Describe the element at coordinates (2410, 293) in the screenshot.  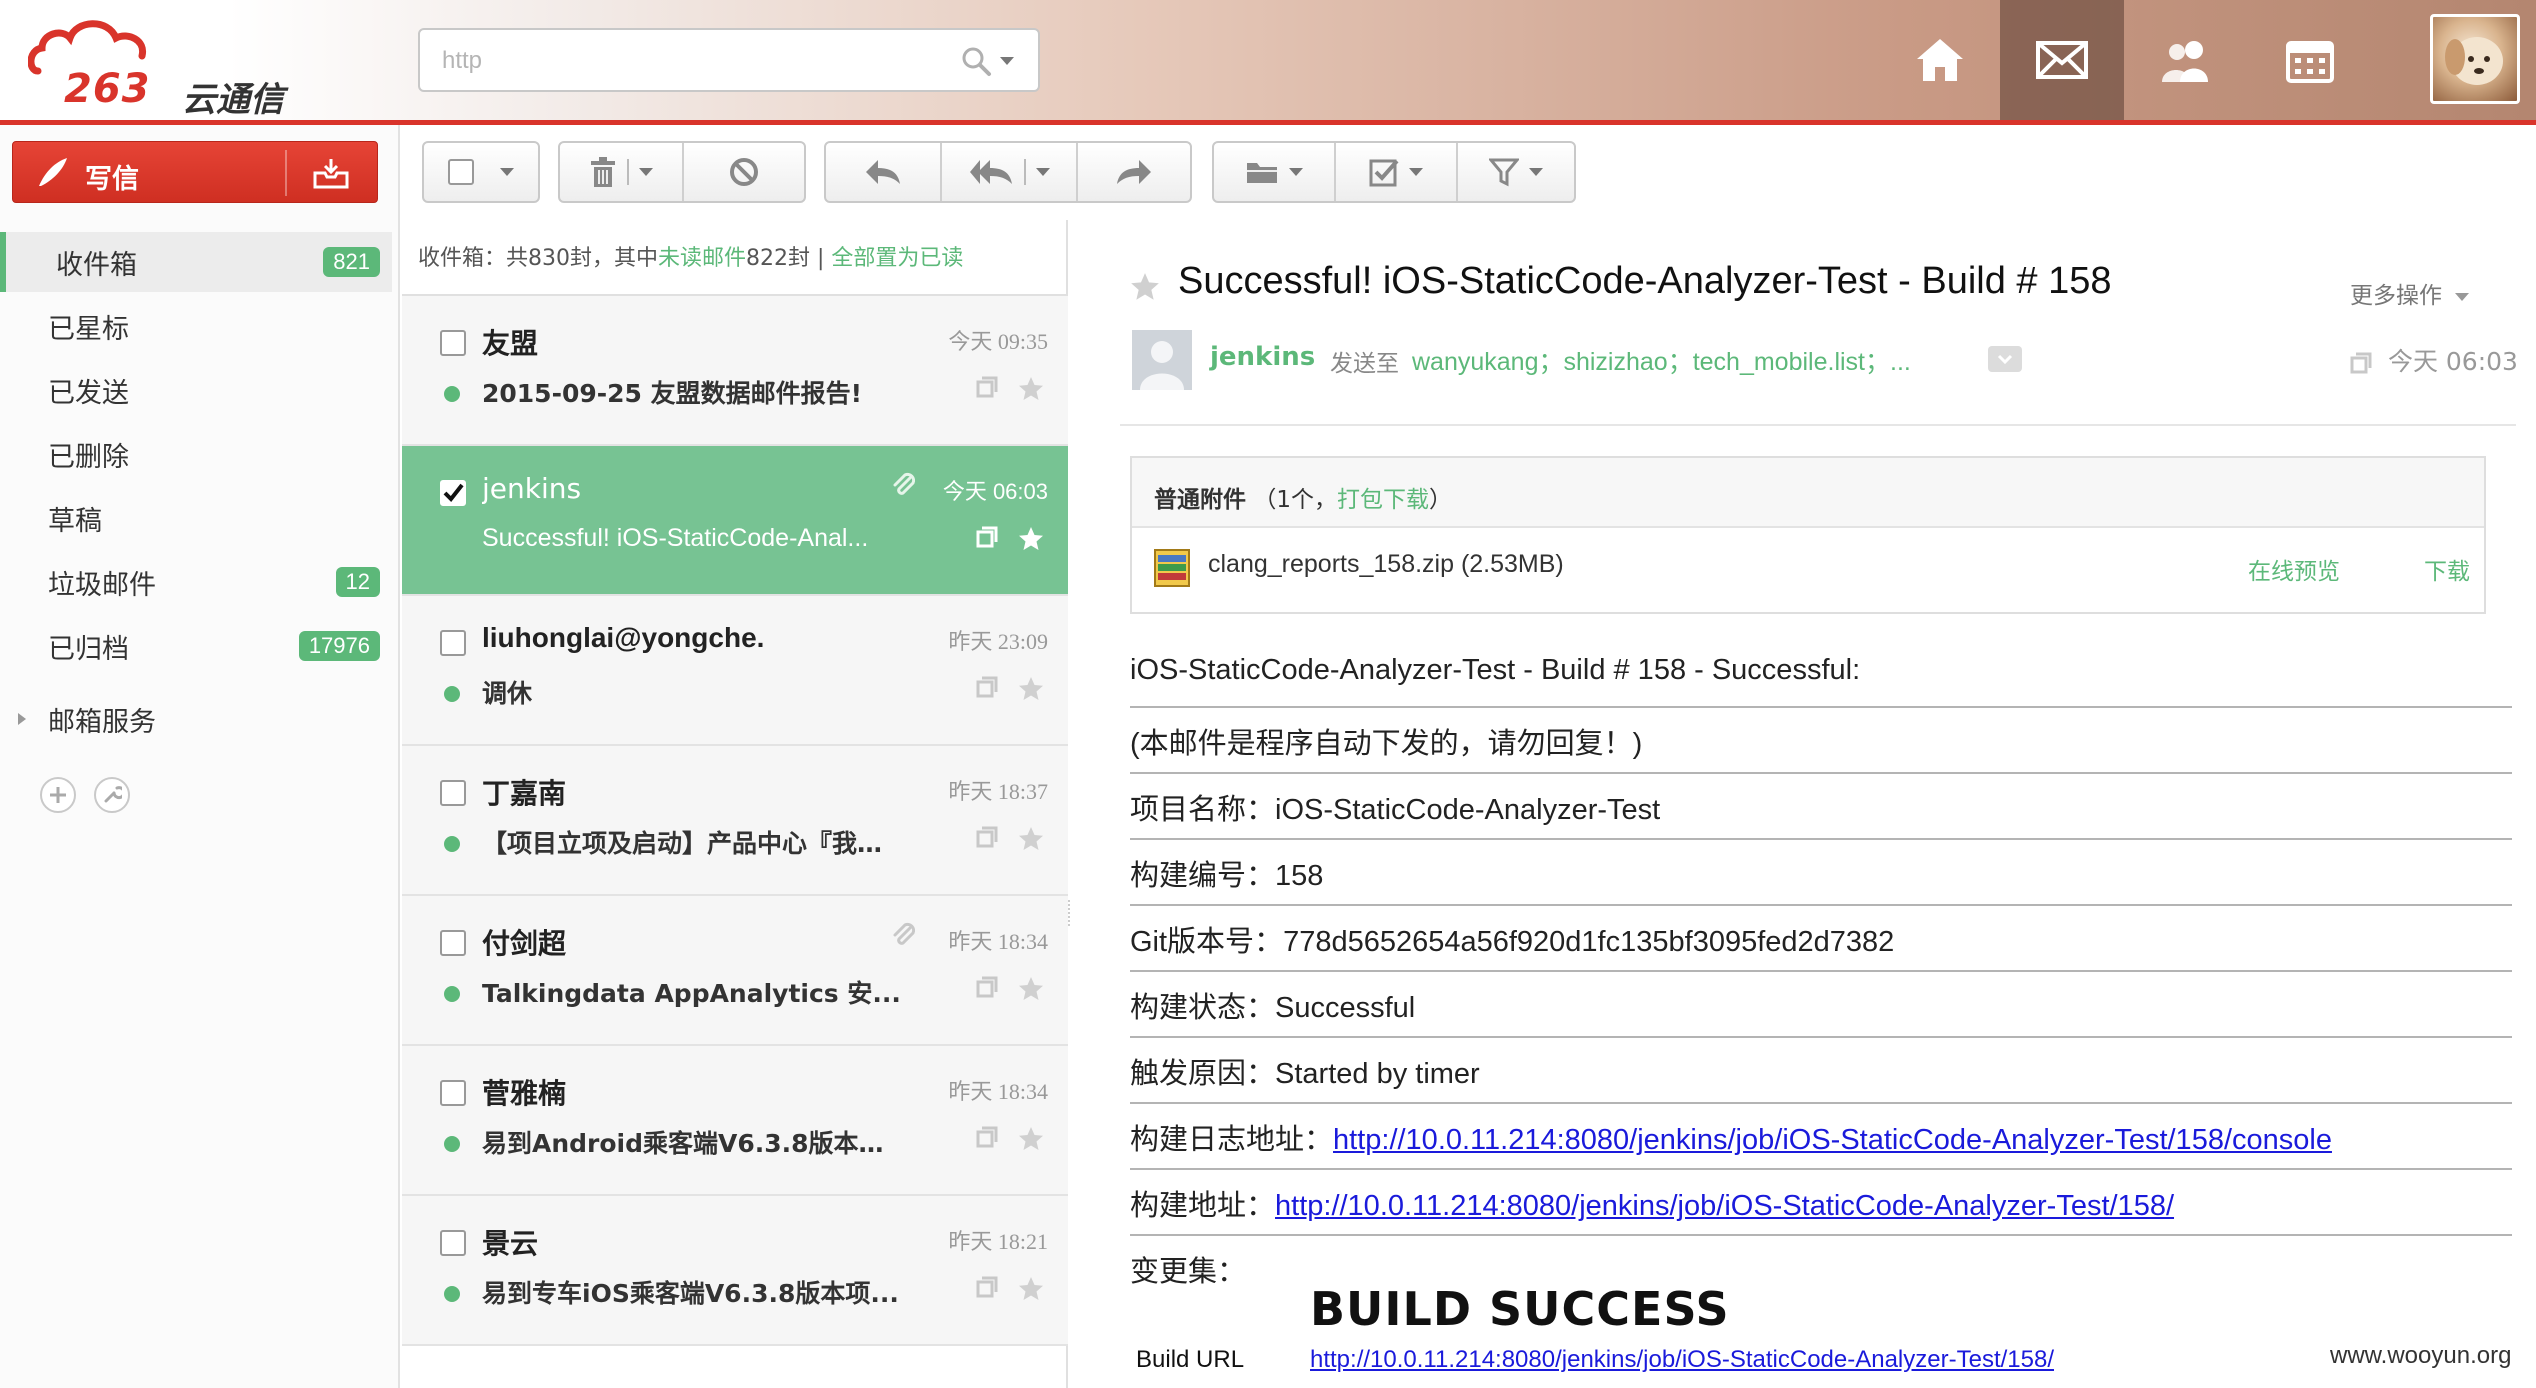
I see `more-actions-dropdown: 更多操作` at that location.